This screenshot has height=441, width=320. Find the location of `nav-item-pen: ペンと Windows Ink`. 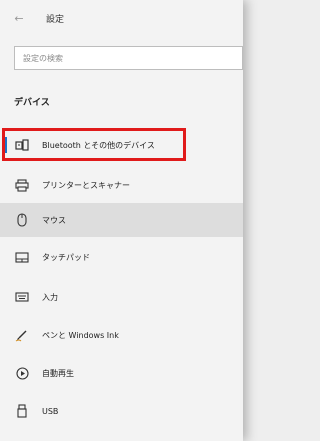

nav-item-pen: ペンと Windows Ink is located at coordinates (121, 335).